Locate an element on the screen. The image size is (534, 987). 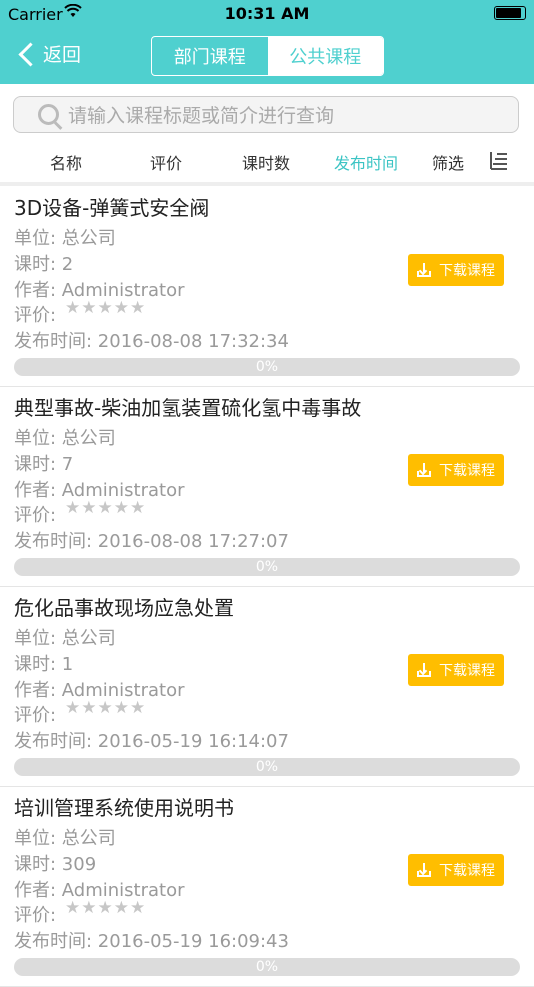
header-bar: Carrier 10:31 AM 返回 部门课程 公共课程 is located at coordinates (267, 42).